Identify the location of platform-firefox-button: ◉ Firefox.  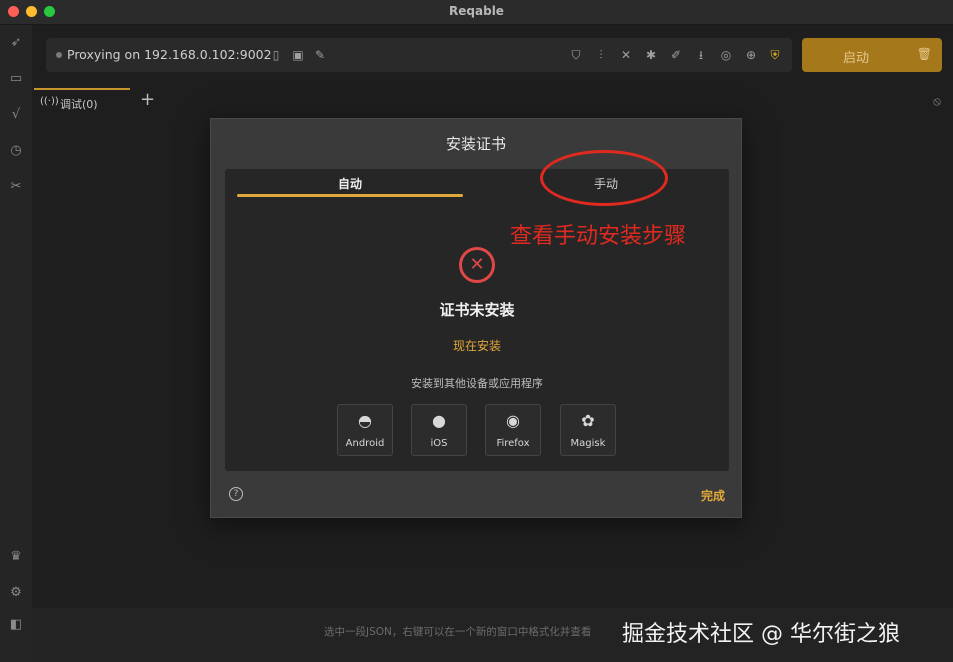
(513, 430).